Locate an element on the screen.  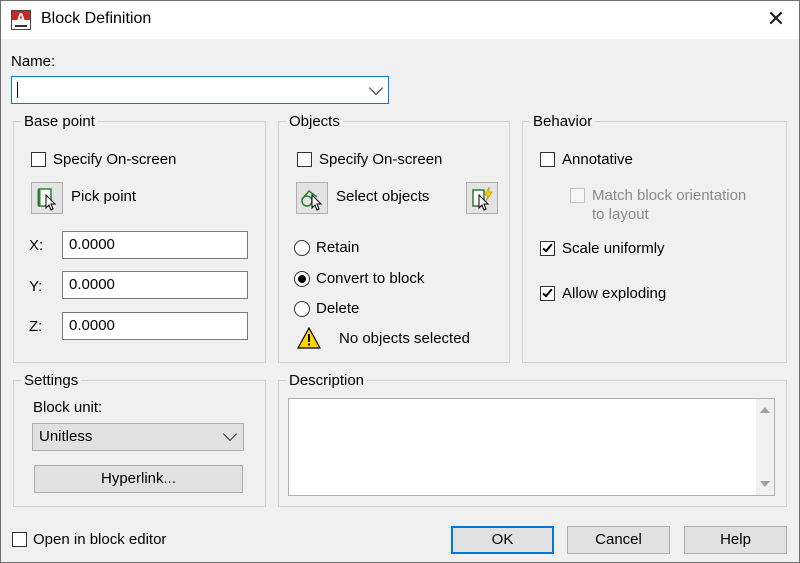
window-title: Block Definition is located at coordinates (96, 18).